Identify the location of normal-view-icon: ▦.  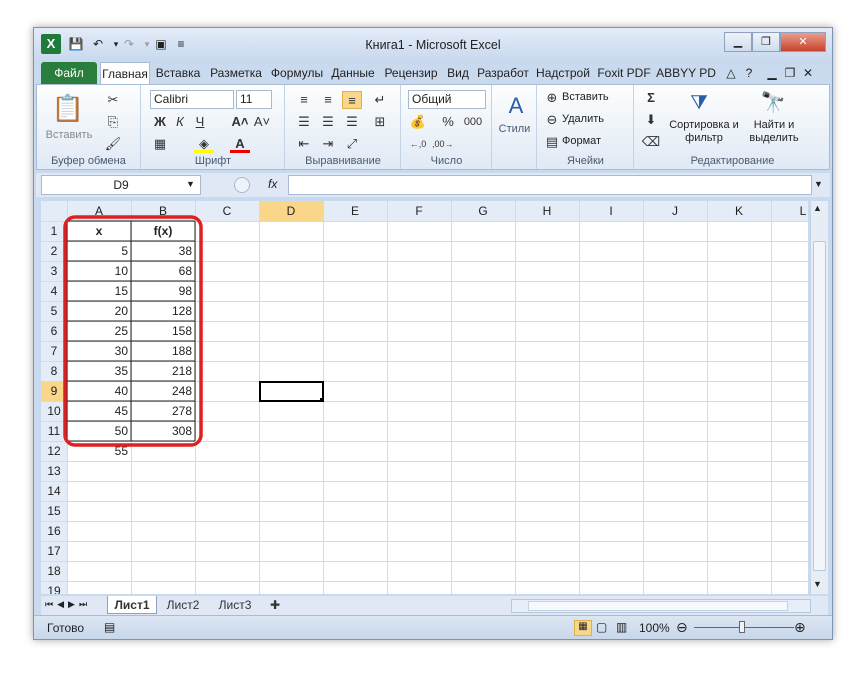
(583, 628).